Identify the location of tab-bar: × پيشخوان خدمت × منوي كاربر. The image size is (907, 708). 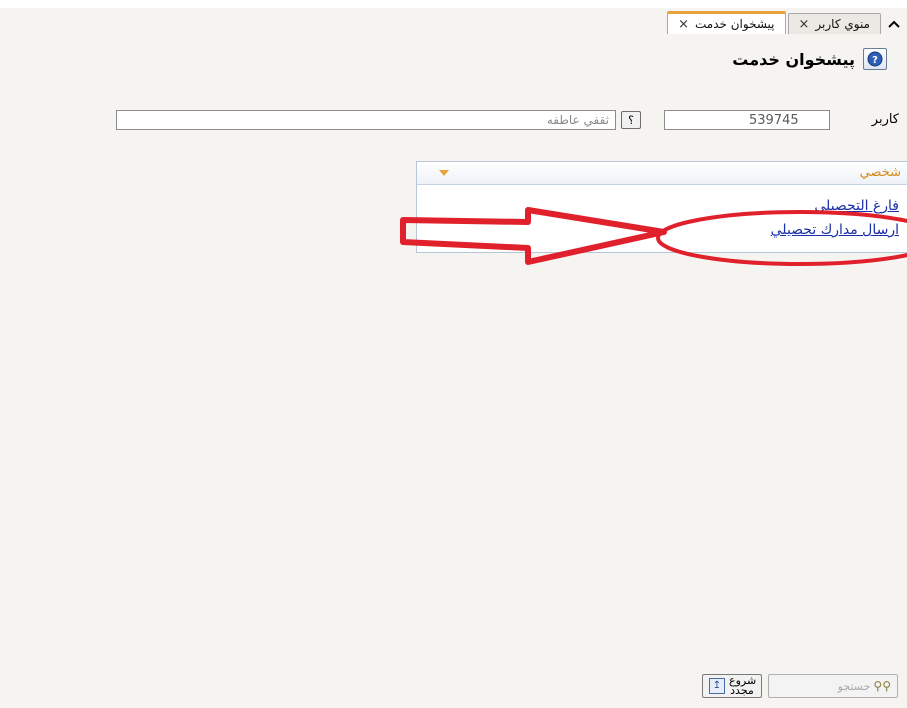
(785, 22).